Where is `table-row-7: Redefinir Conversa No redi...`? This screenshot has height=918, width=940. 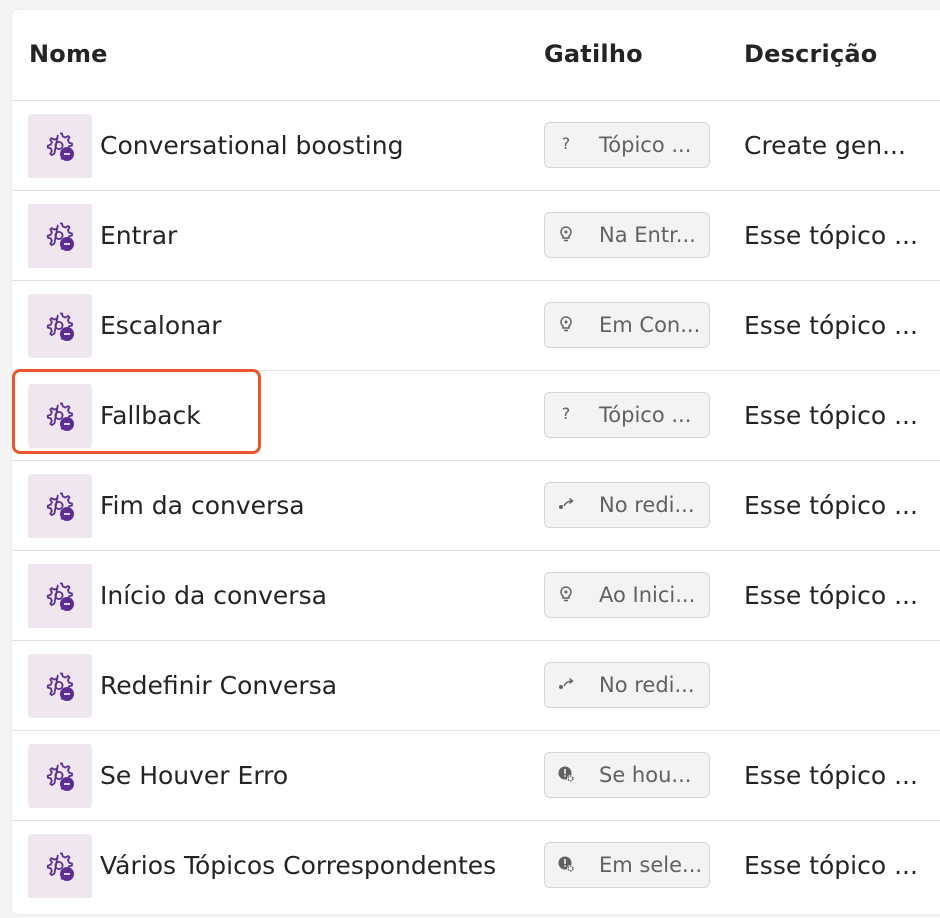 table-row-7: Redefinir Conversa No redi... is located at coordinates (476, 686).